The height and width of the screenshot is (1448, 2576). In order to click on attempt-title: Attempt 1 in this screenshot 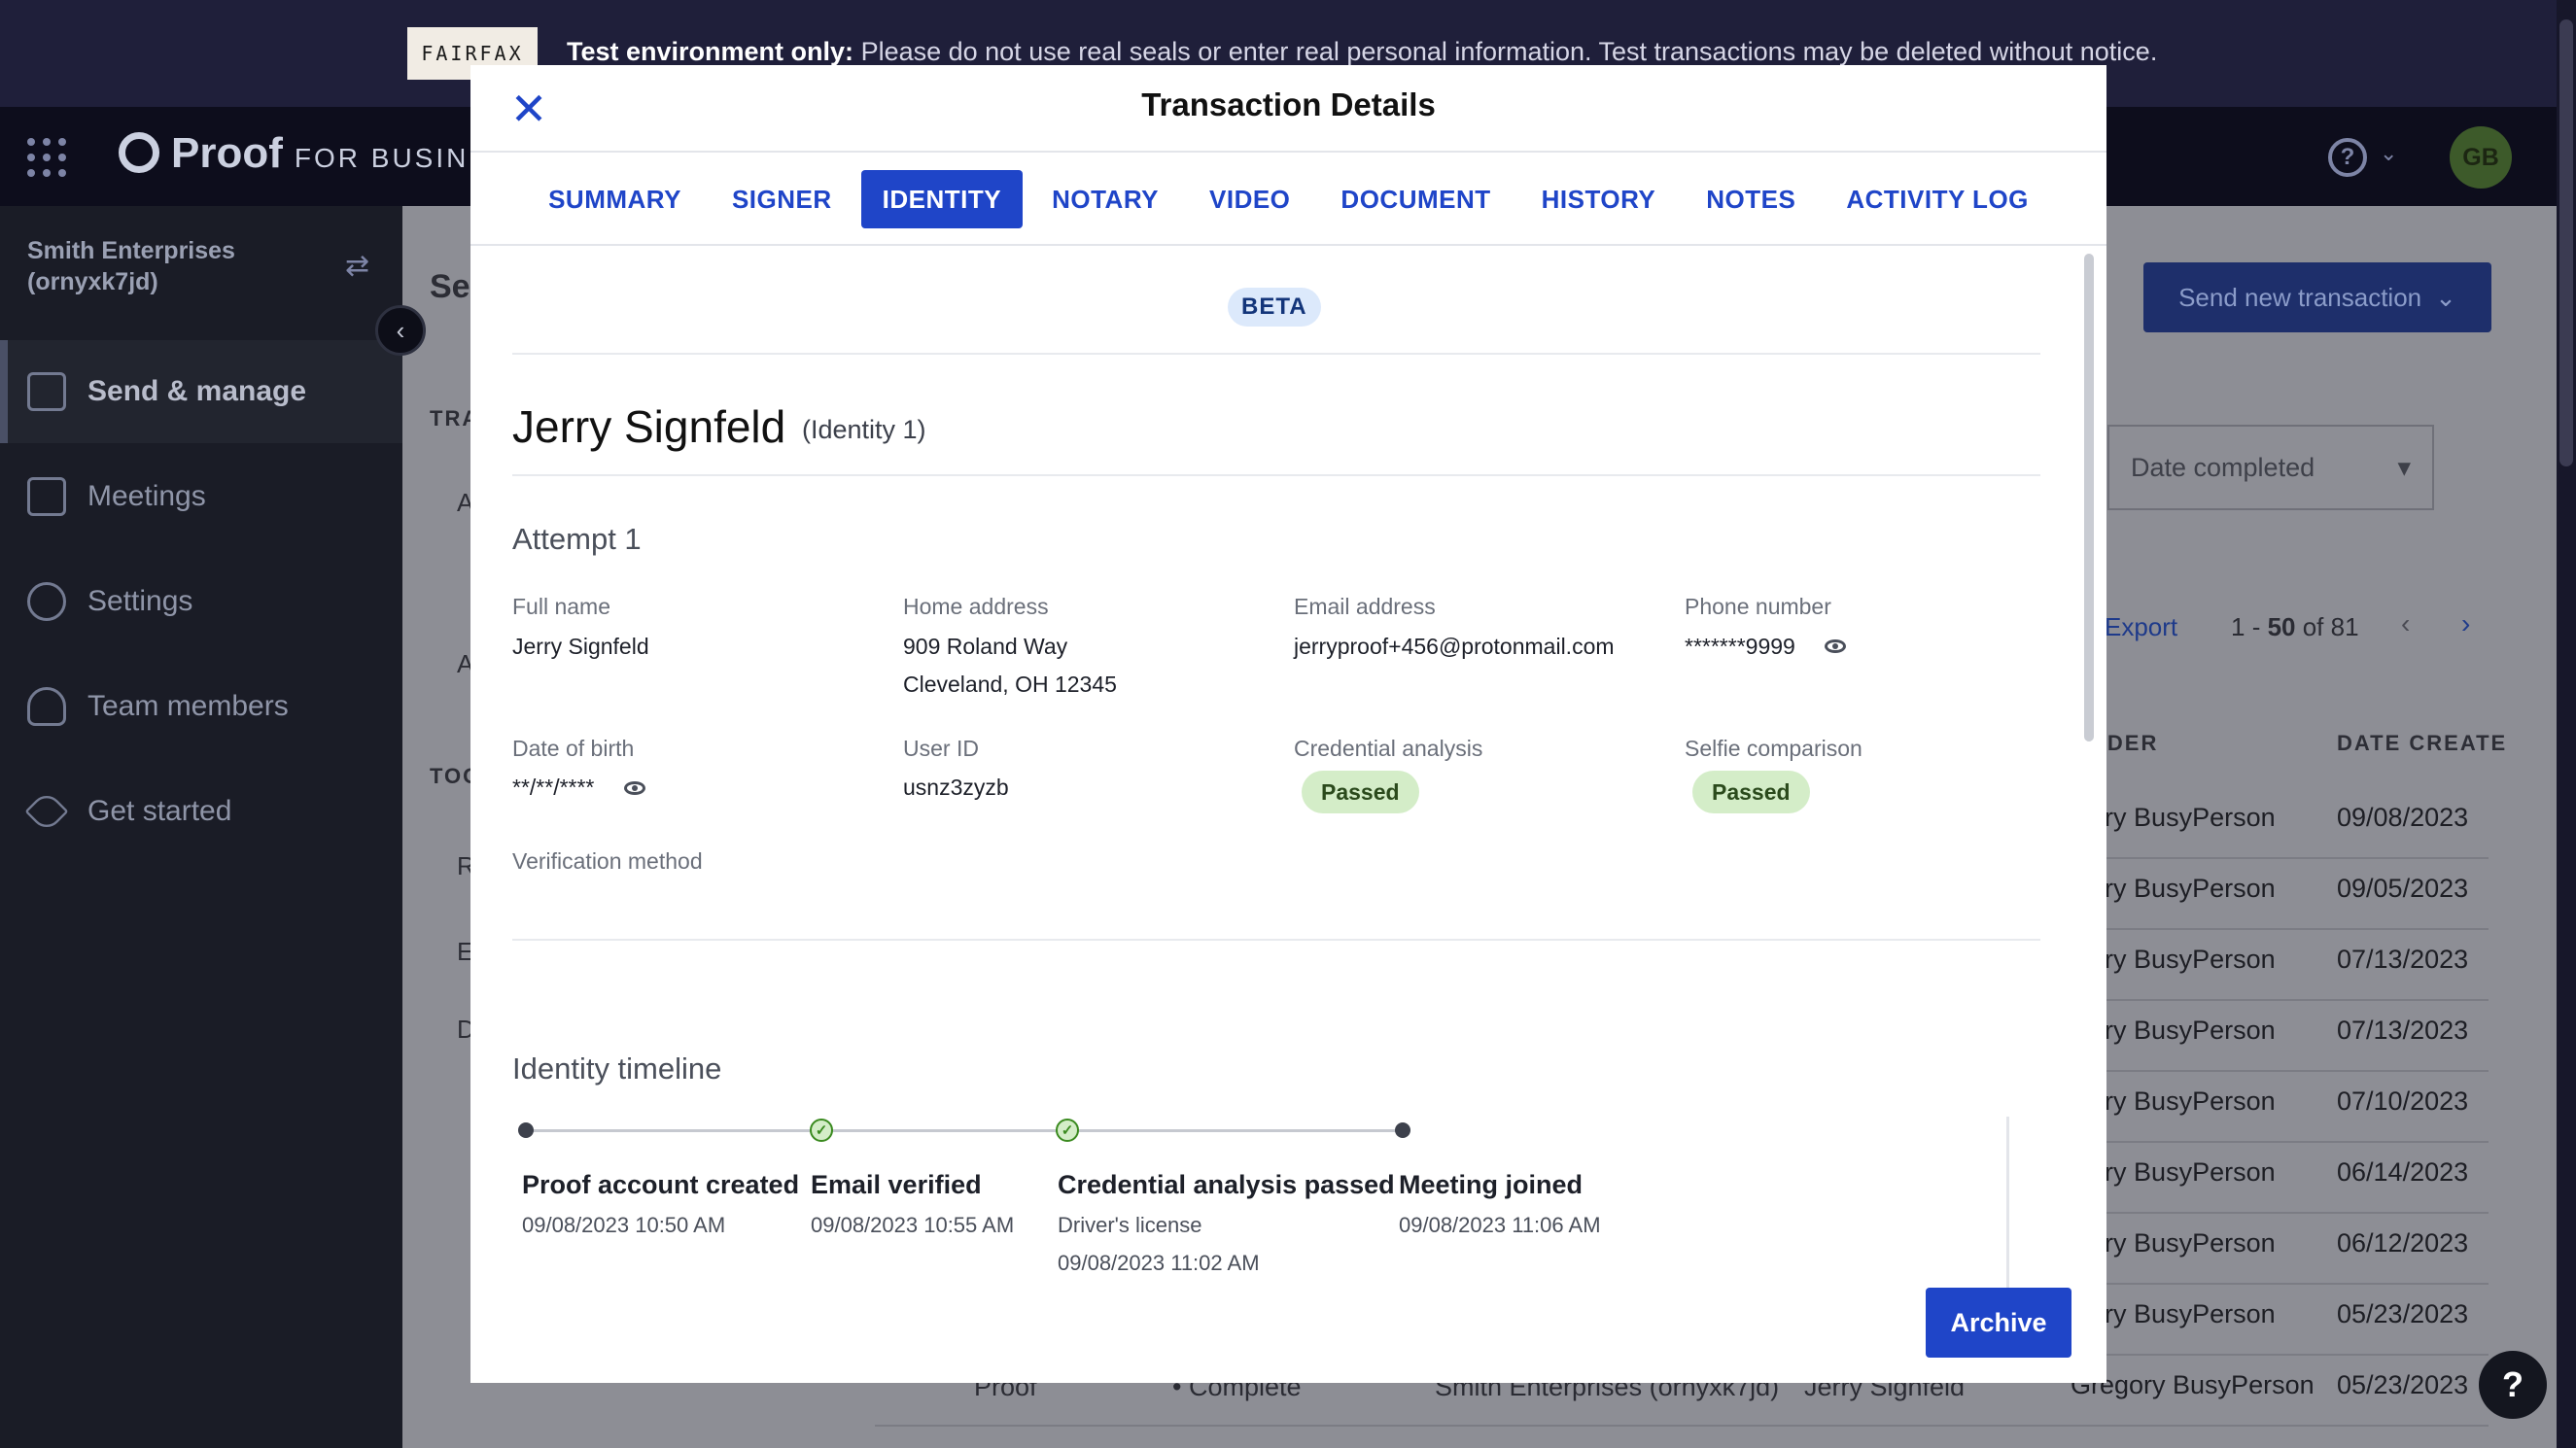, I will do `click(577, 539)`.